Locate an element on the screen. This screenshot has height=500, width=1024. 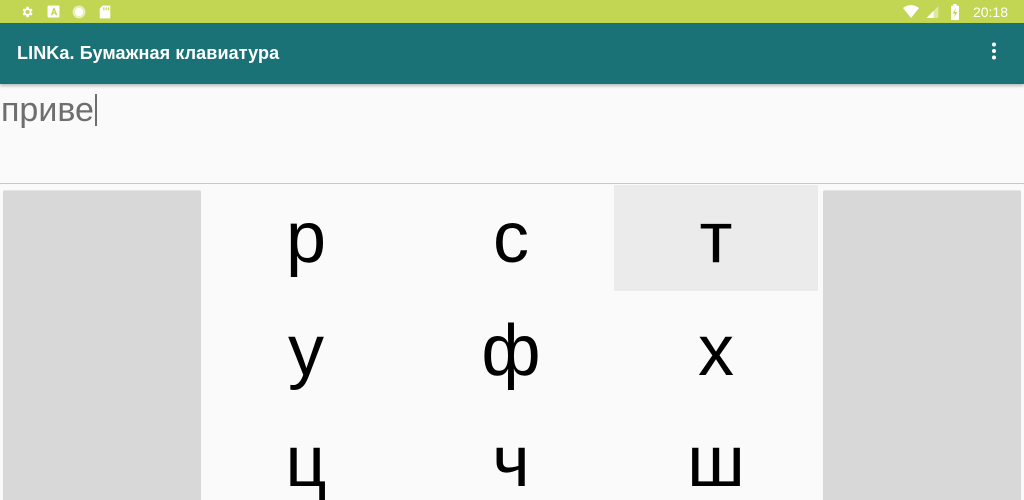
text-a-icon is located at coordinates (53, 12).